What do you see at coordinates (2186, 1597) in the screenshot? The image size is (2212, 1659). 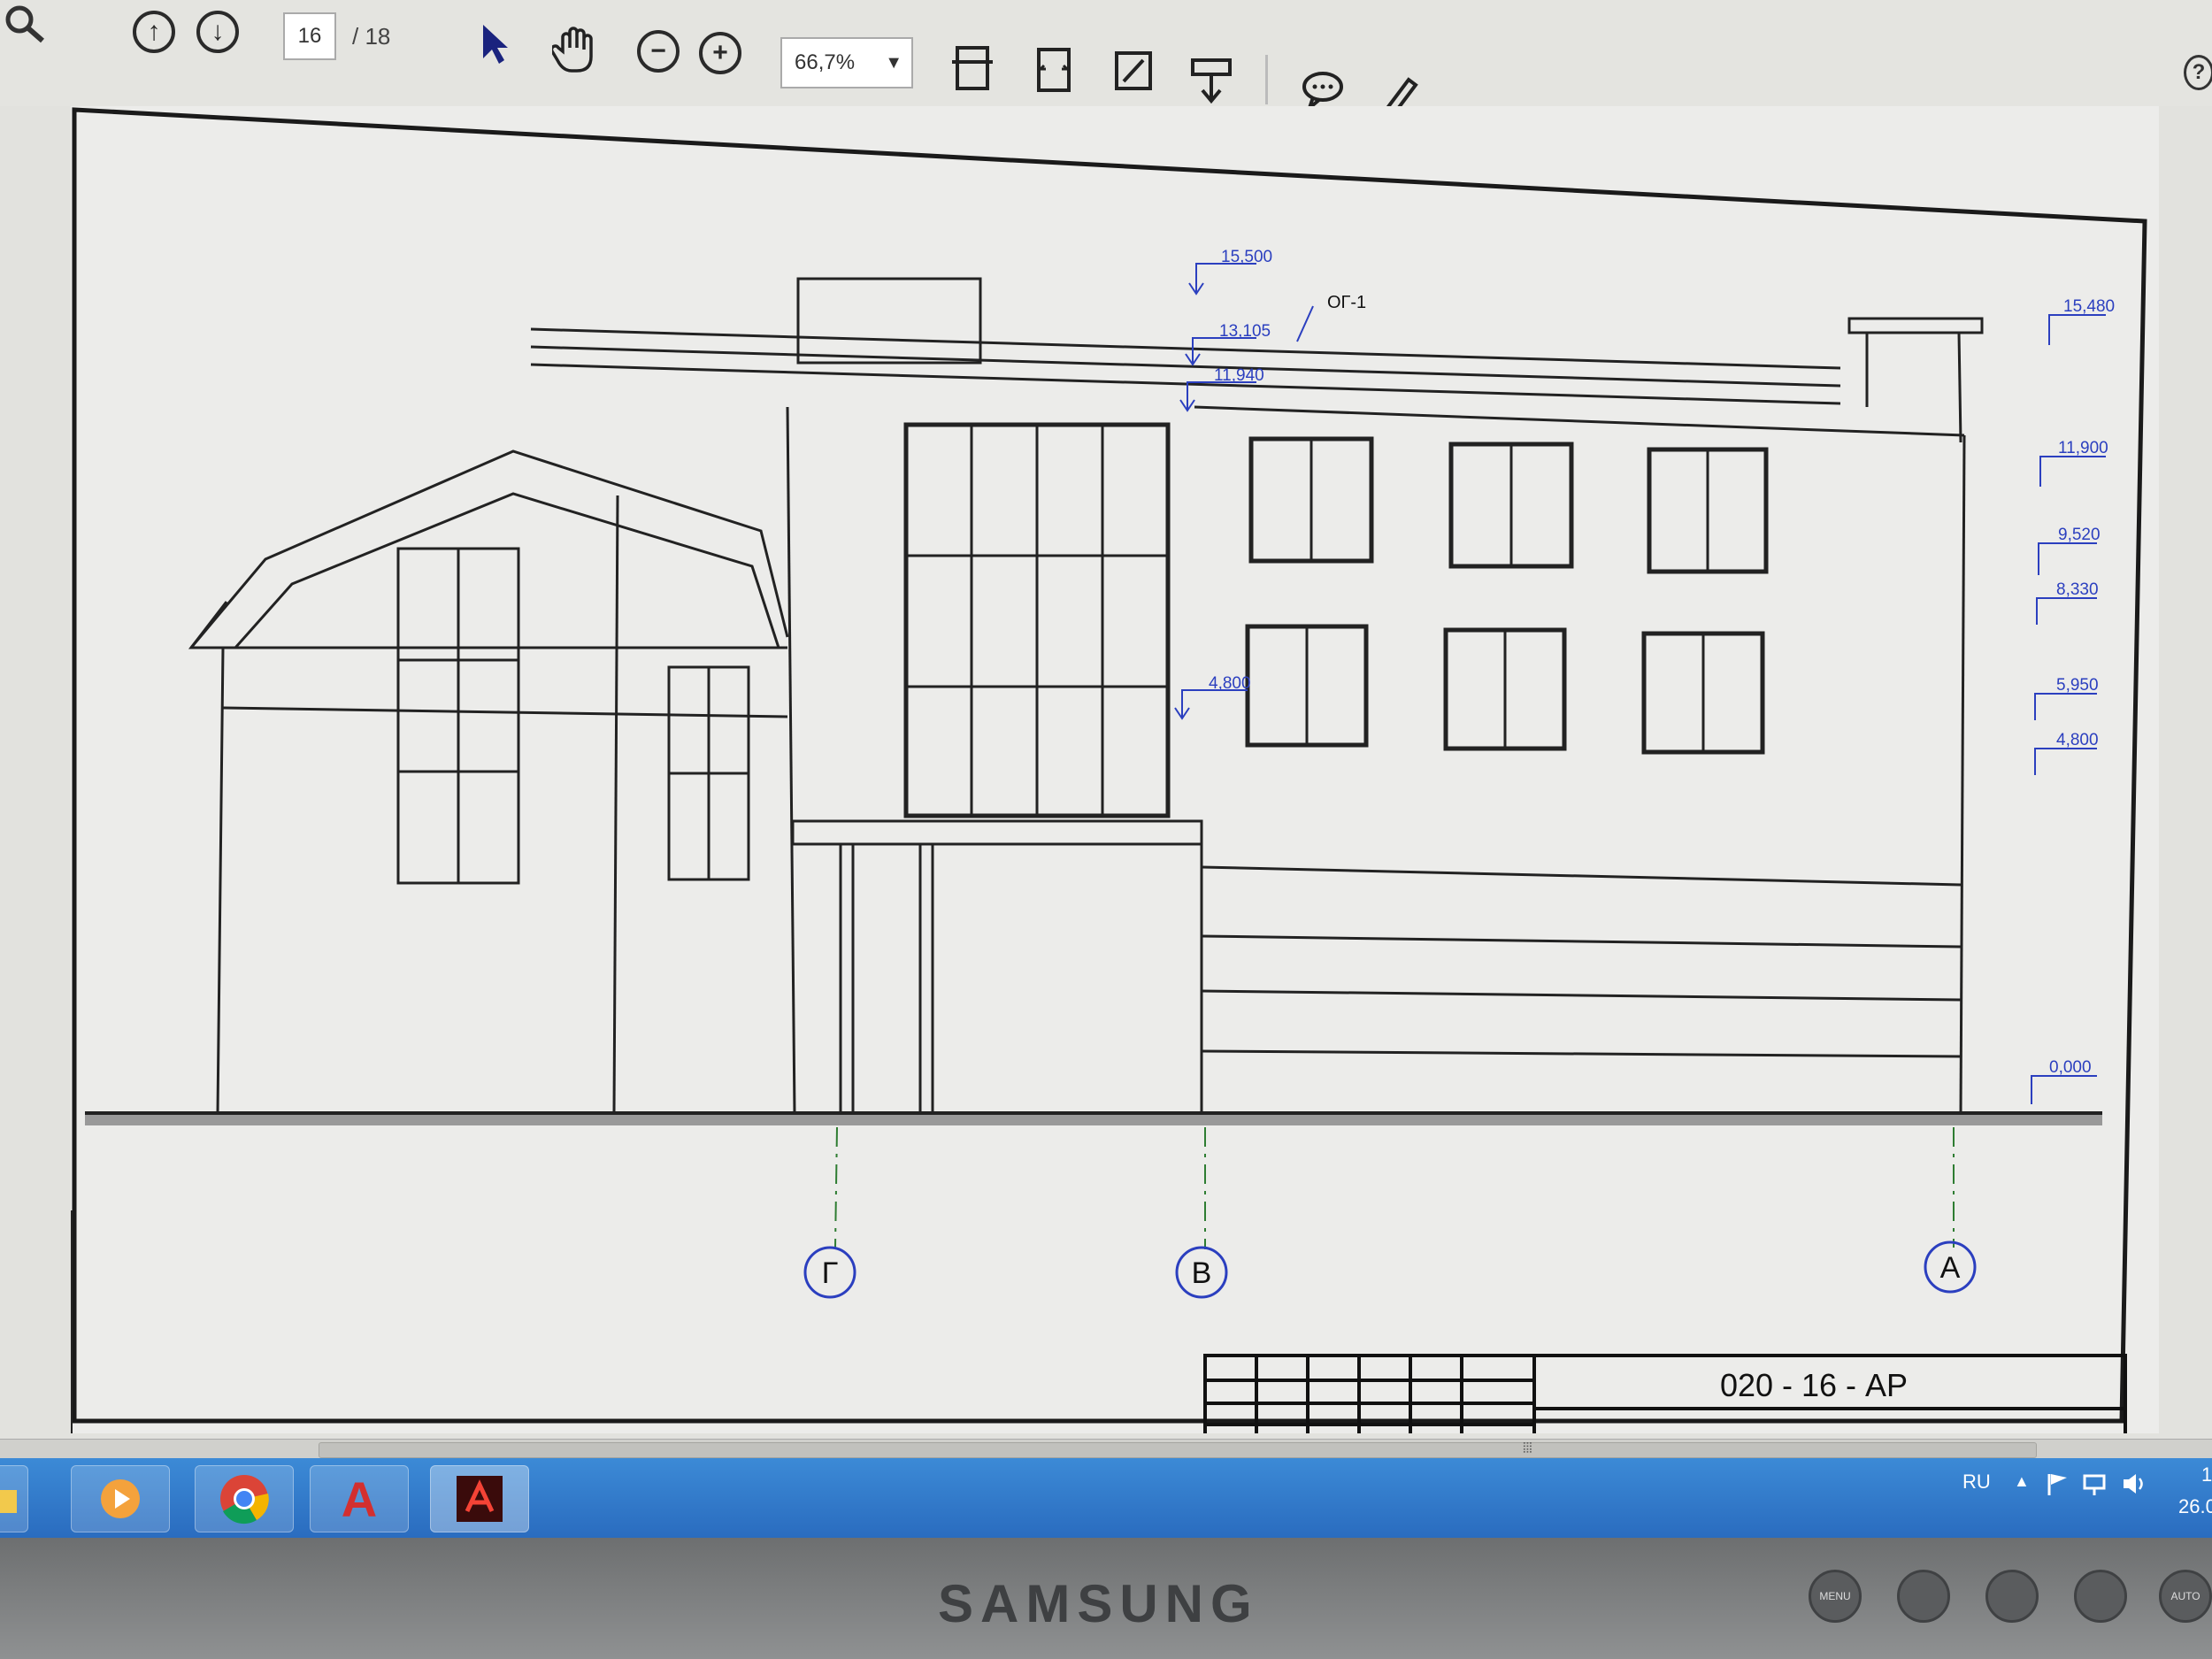 I see `monitor-auto-button: AUTO` at bounding box center [2186, 1597].